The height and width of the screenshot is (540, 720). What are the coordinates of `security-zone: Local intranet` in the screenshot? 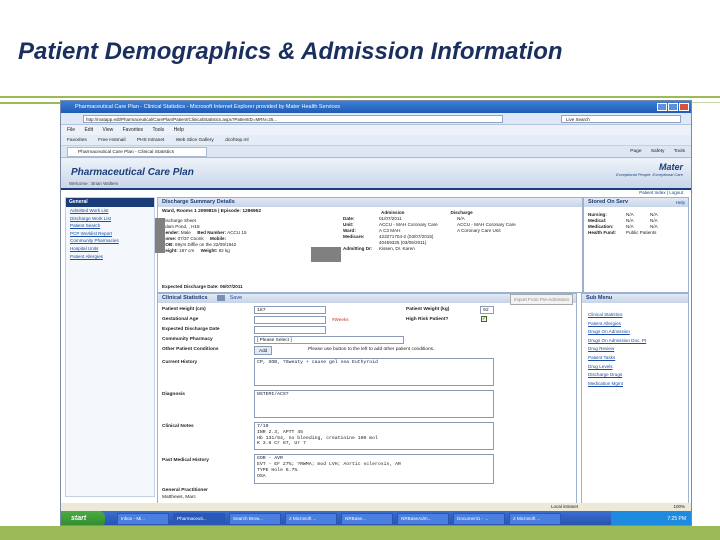 It's located at (565, 506).